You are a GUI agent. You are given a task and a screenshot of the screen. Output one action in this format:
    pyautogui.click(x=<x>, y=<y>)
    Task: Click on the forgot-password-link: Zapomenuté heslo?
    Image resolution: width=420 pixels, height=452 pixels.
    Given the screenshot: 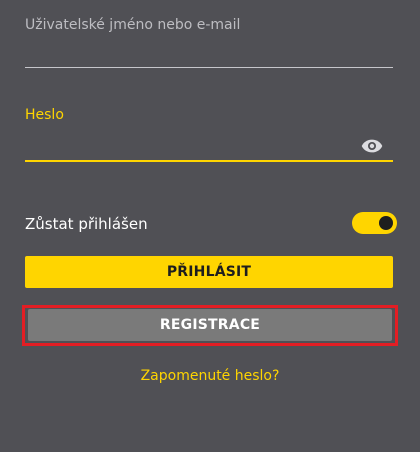 What is the action you would take?
    pyautogui.click(x=210, y=376)
    